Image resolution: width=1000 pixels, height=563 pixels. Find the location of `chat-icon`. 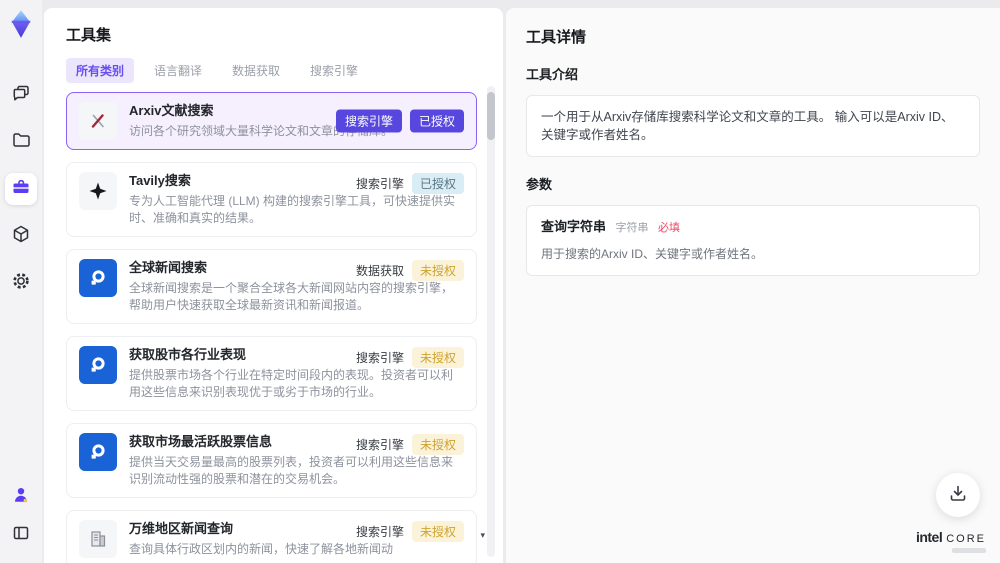

chat-icon is located at coordinates (21, 95).